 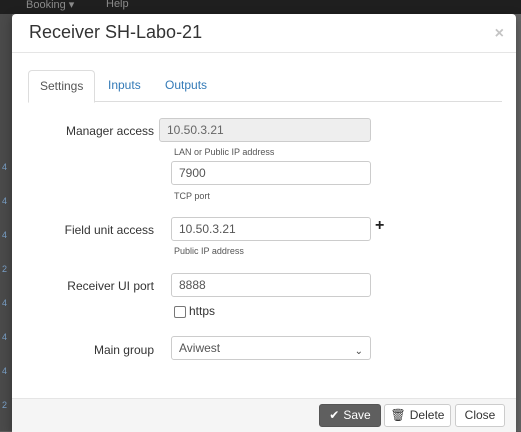 What do you see at coordinates (109, 230) in the screenshot?
I see `field-unit-access-label: Field unit access` at bounding box center [109, 230].